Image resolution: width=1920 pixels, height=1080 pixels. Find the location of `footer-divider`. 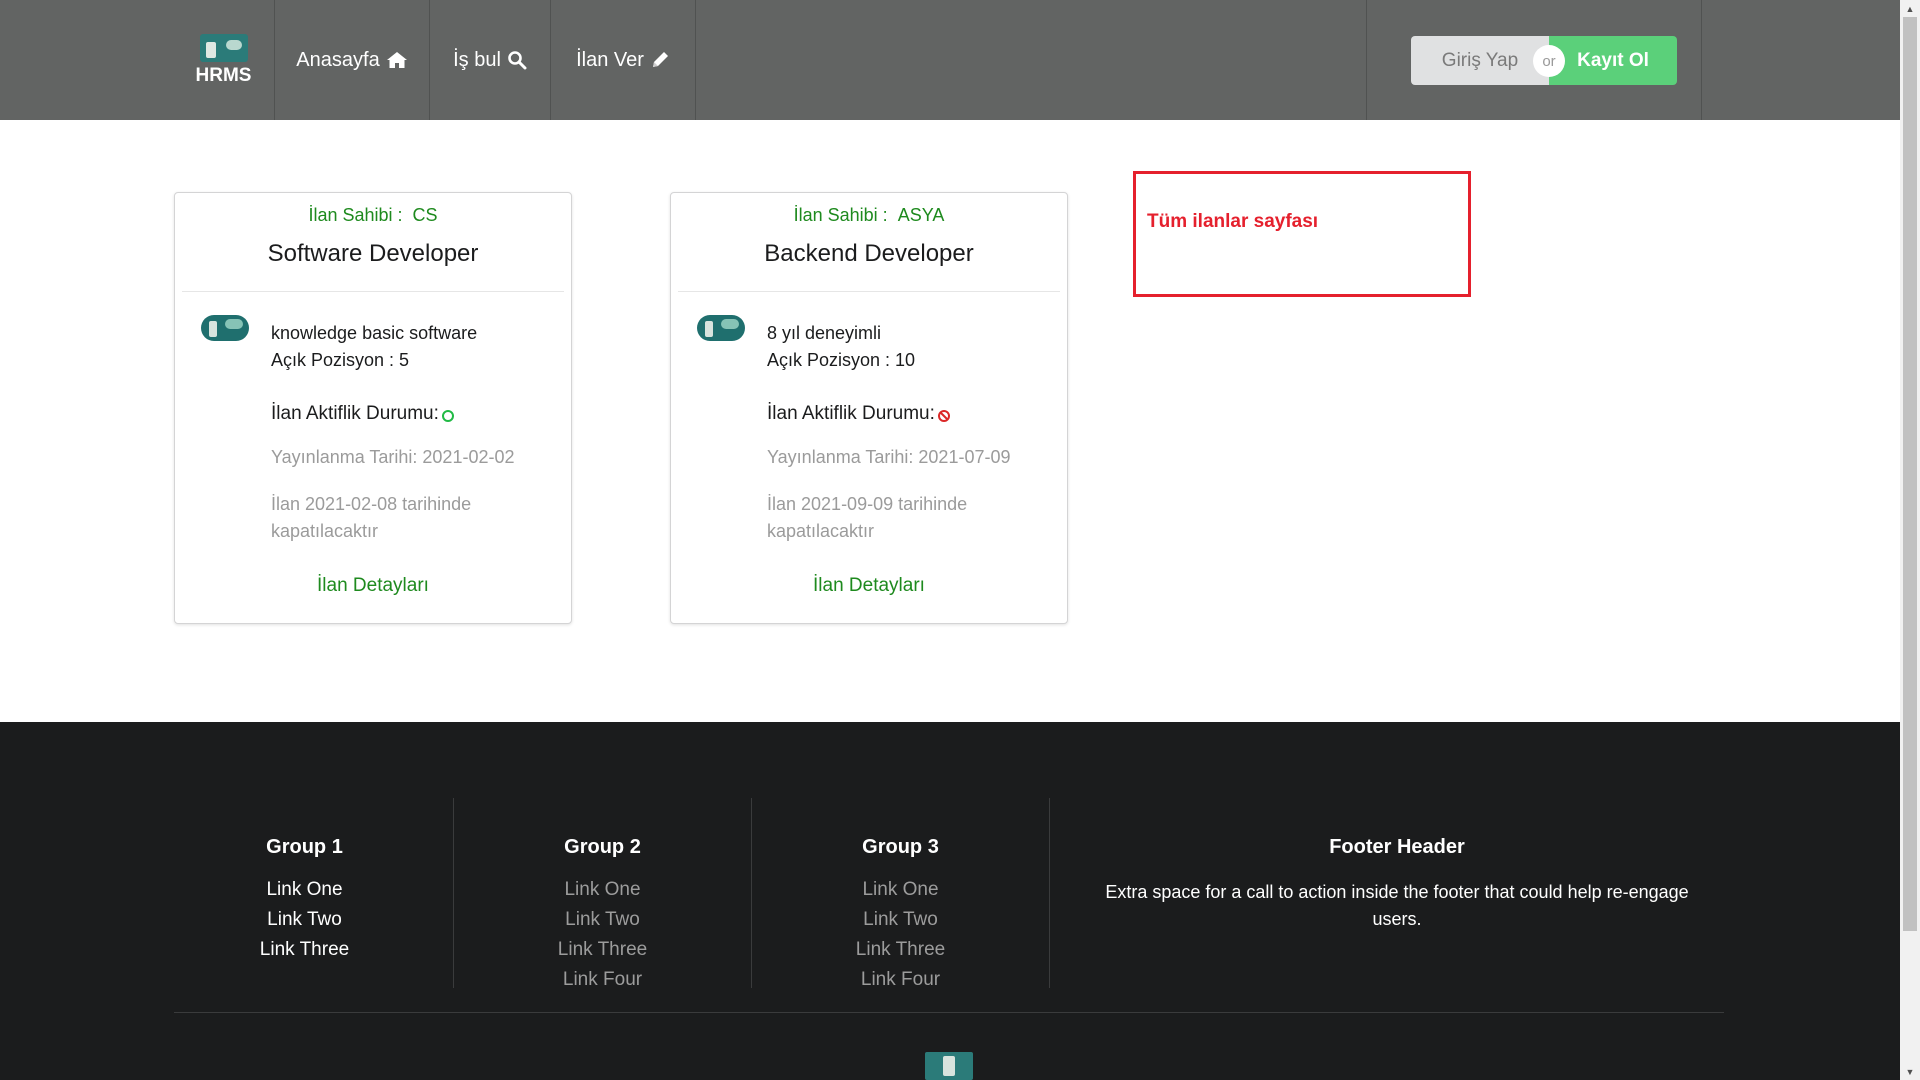

footer-divider is located at coordinates (949, 1012).